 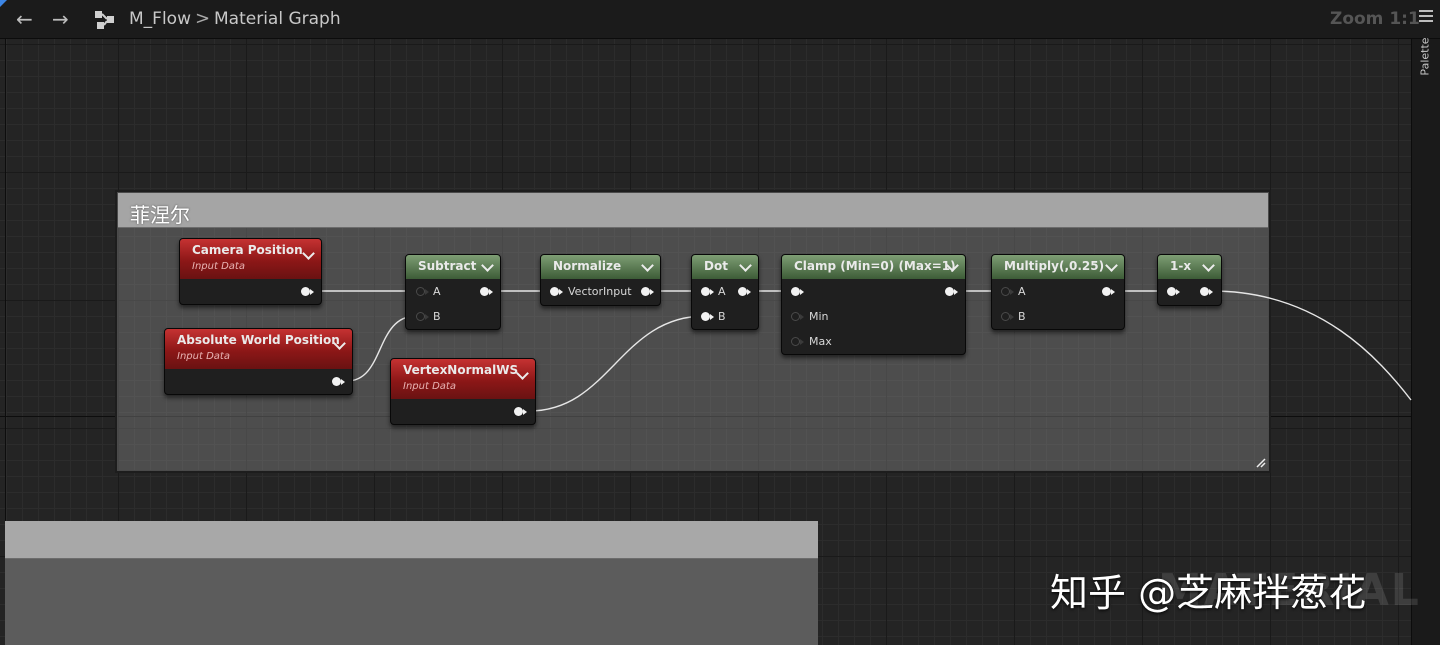 What do you see at coordinates (797, 292) in the screenshot?
I see `input-pin-value` at bounding box center [797, 292].